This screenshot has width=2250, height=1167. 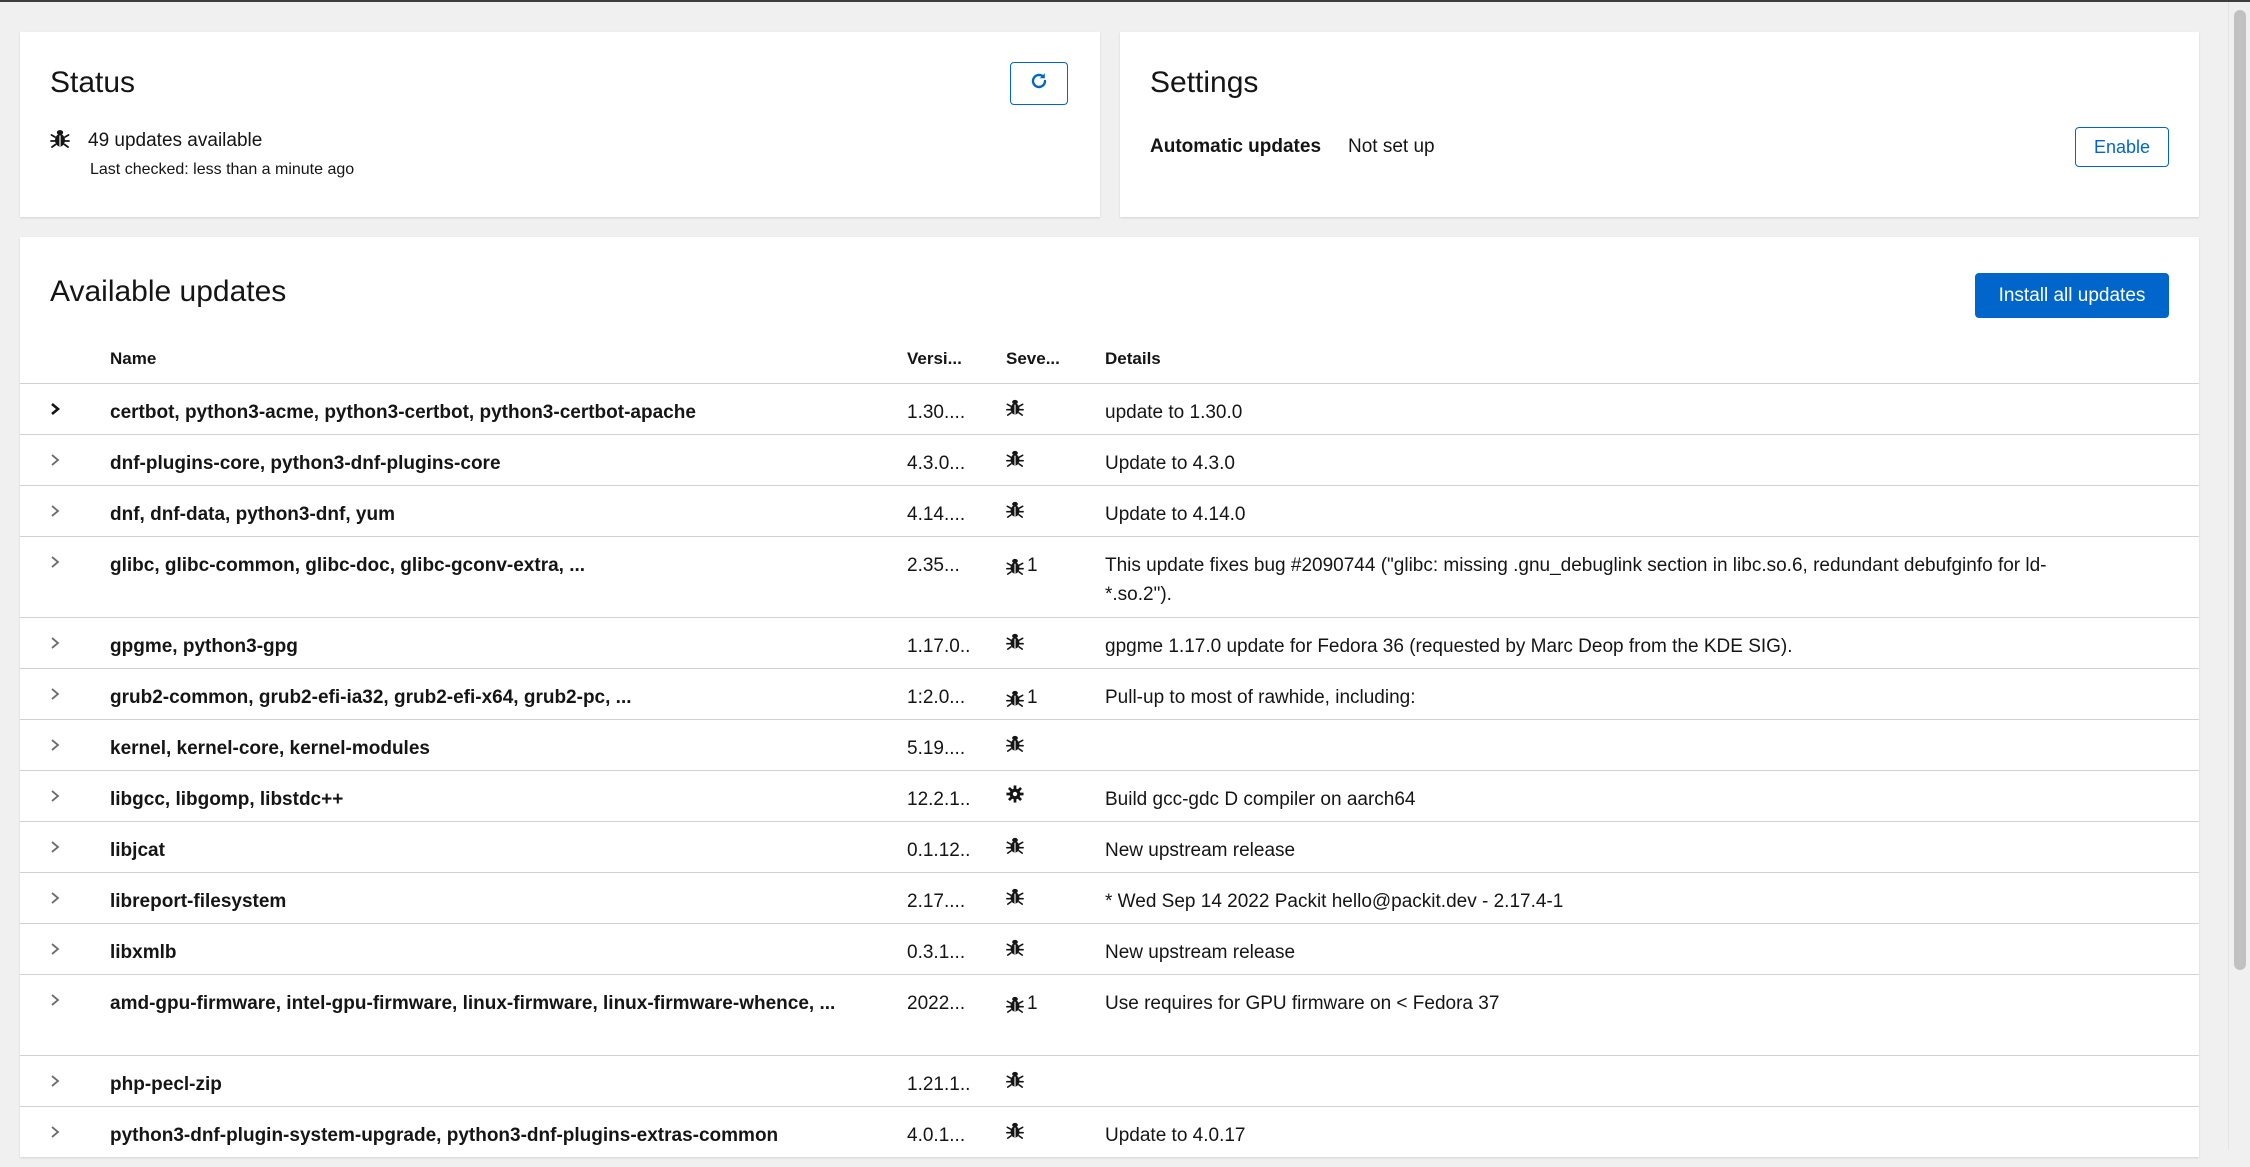 What do you see at coordinates (198, 901) in the screenshot?
I see `row-name: libreport-filesystem` at bounding box center [198, 901].